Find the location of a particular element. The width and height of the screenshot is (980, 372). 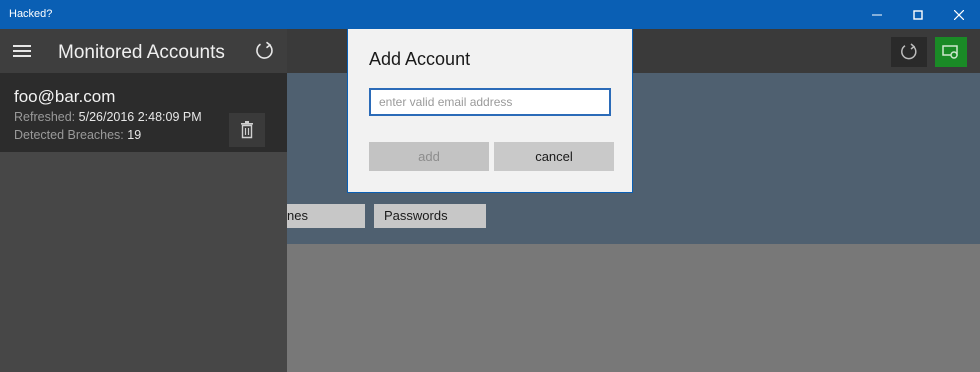

window-title: Hacked? is located at coordinates (31, 14).